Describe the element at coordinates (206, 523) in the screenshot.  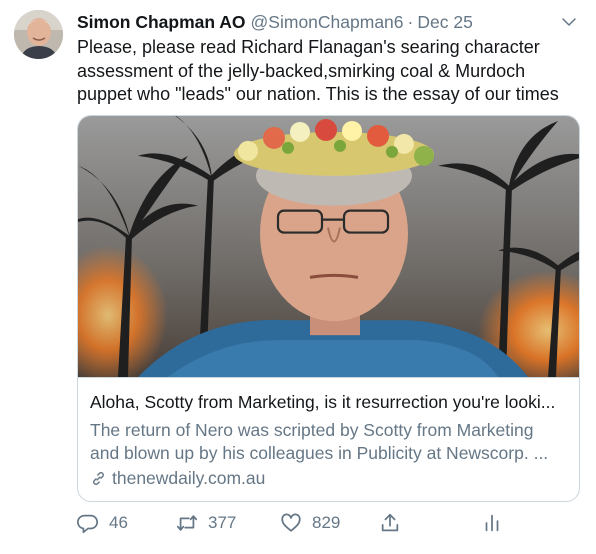
I see `retweet-button: 377` at that location.